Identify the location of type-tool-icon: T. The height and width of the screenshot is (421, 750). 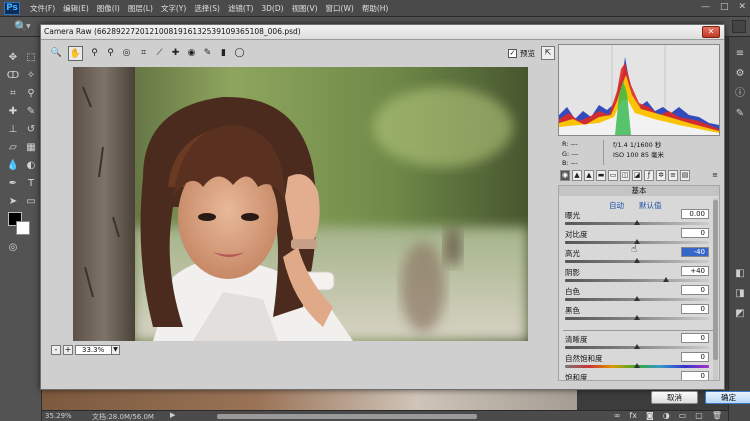
(31, 184).